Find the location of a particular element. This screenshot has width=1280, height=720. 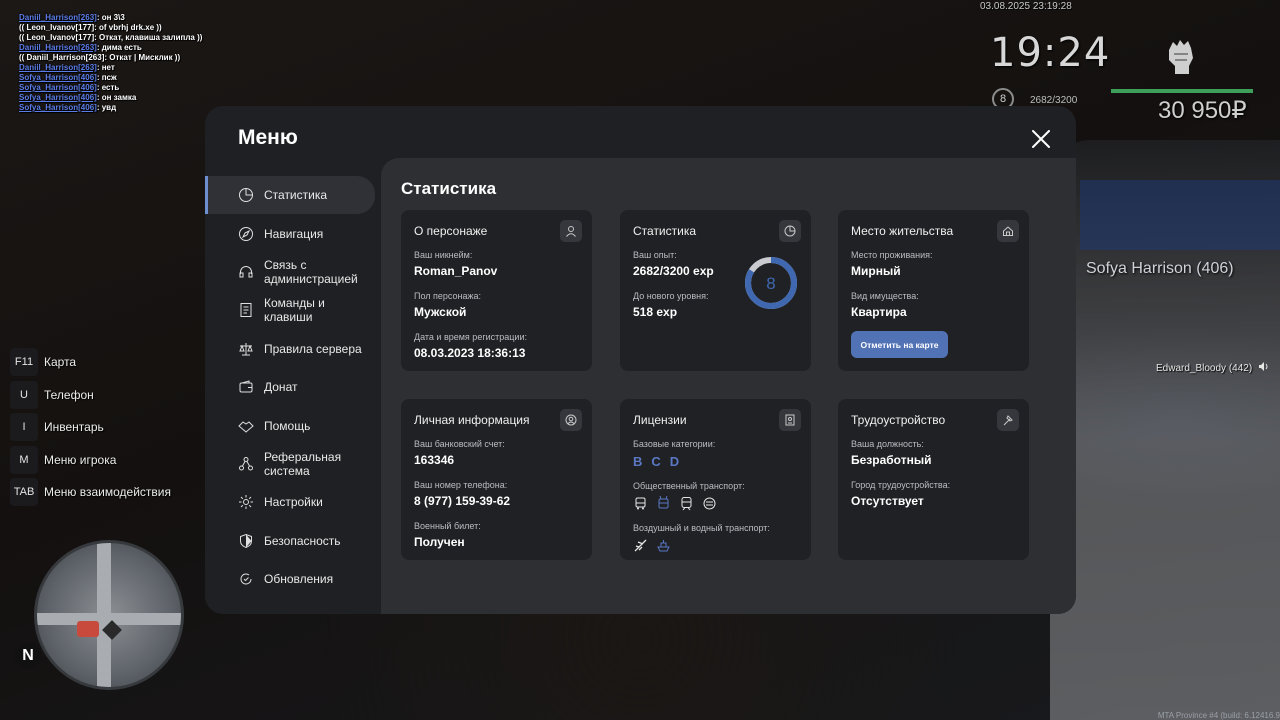

property-value: Квартира is located at coordinates (879, 312).